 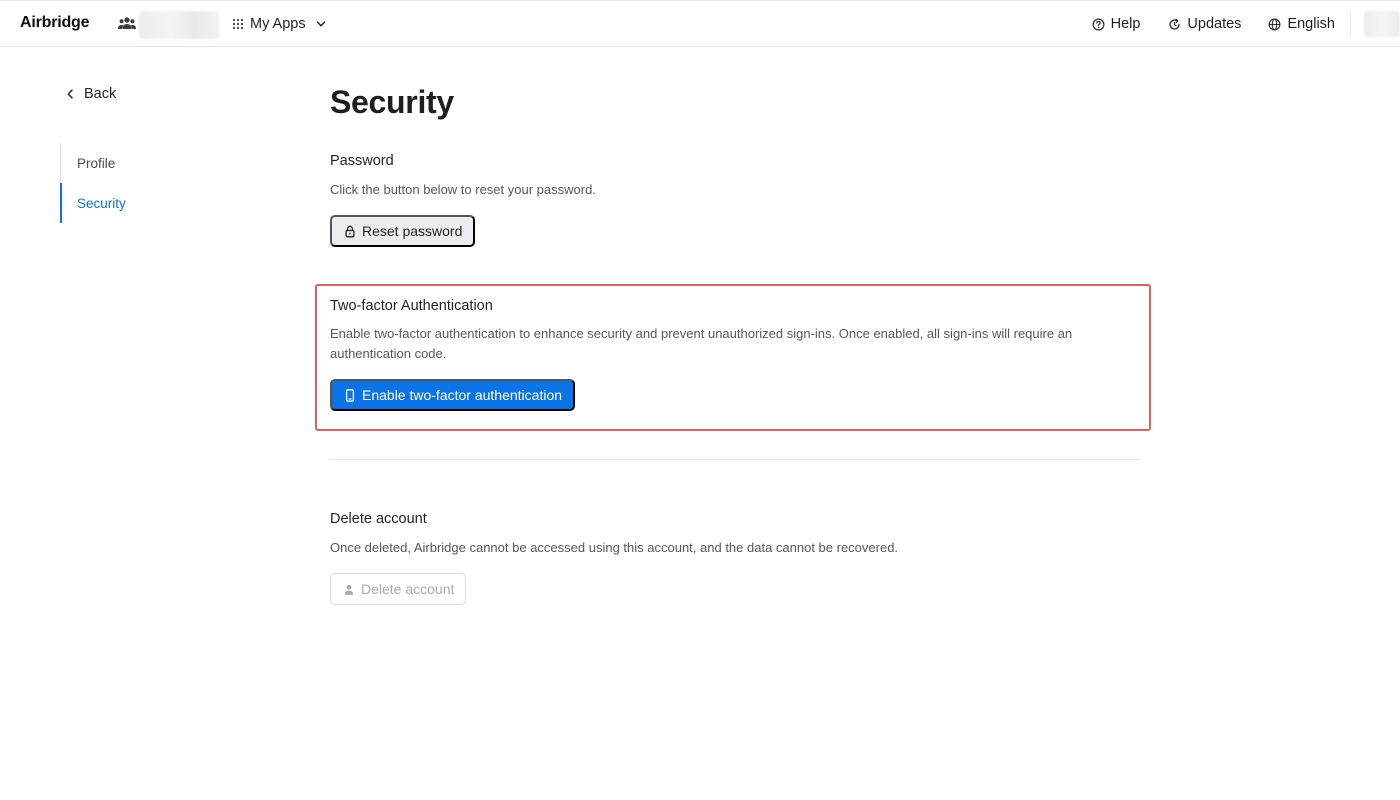 I want to click on refresh-icon, so click(x=1175, y=24).